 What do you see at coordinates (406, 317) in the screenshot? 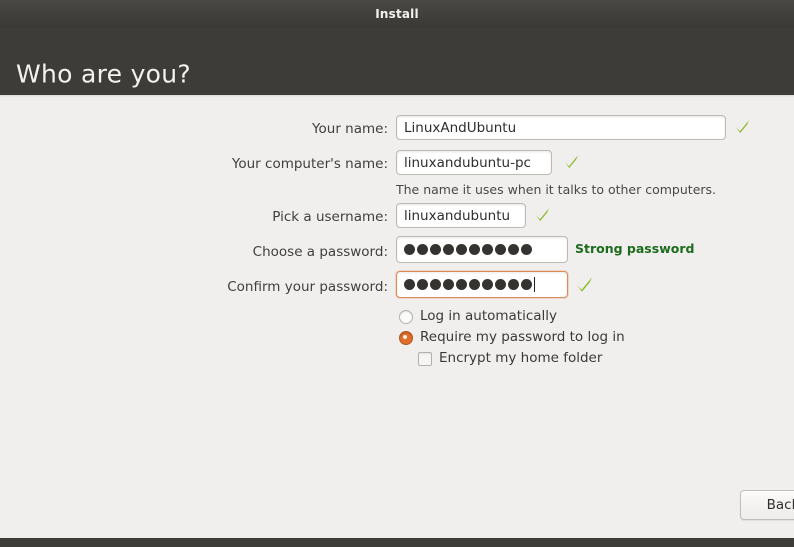
I see `login-automatically-radio-icon` at bounding box center [406, 317].